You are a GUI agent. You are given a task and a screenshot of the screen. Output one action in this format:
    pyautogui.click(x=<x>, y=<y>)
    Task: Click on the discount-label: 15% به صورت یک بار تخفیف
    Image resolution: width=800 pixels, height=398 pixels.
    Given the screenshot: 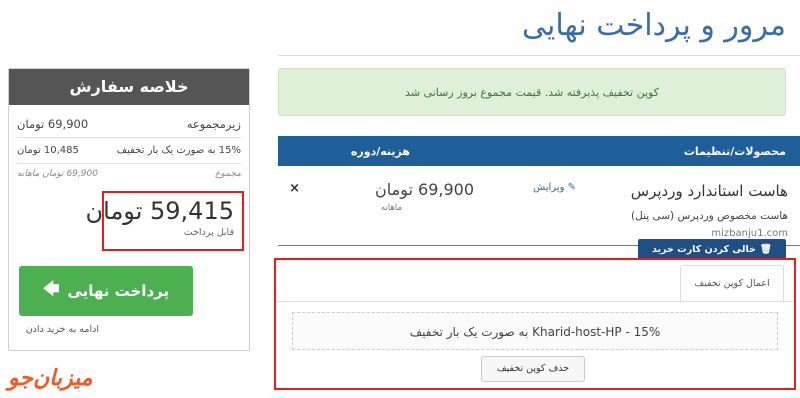 What is the action you would take?
    pyautogui.click(x=178, y=150)
    